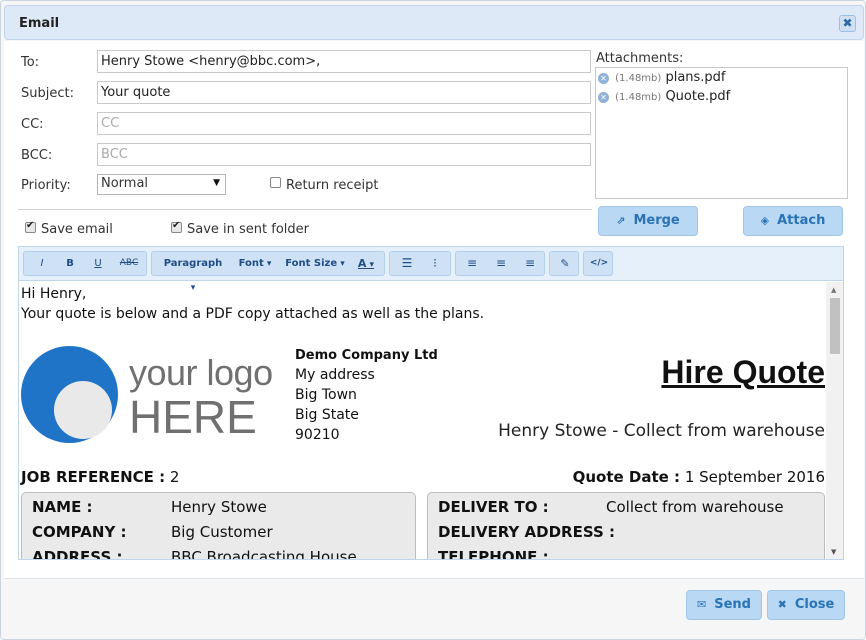 This screenshot has height=640, width=866. Describe the element at coordinates (37, 155) in the screenshot. I see `bcc-label: BCC:` at that location.